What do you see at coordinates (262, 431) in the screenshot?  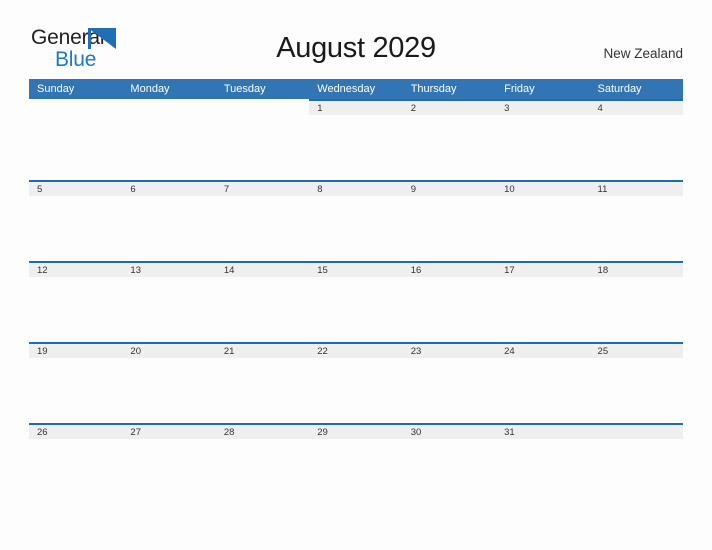 I see `day-number: 28` at bounding box center [262, 431].